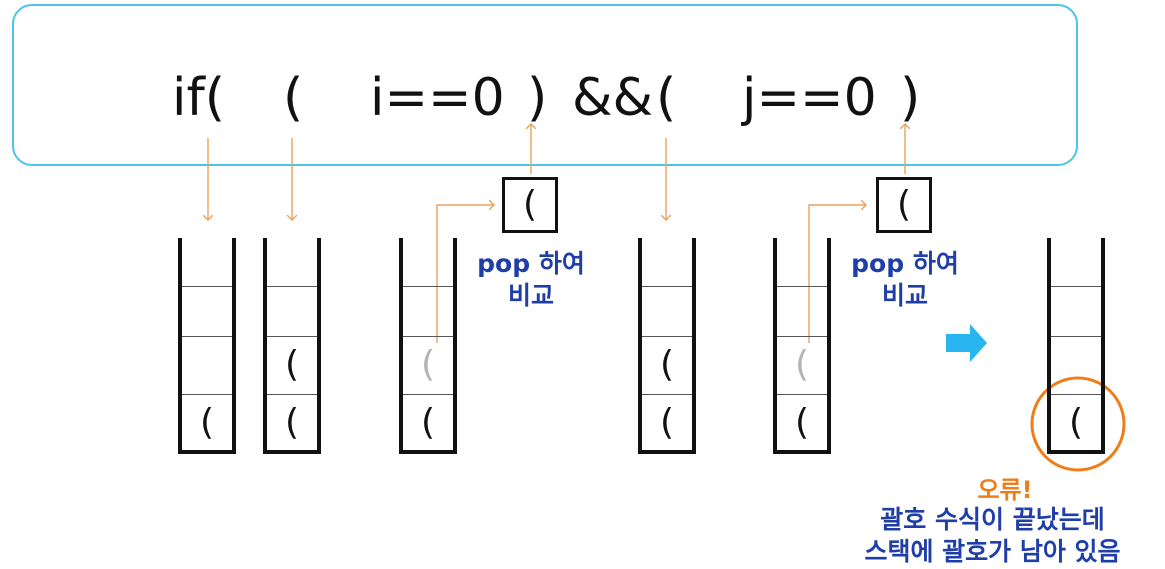 This screenshot has width=1165, height=569. I want to click on stack-2-cell-bottom: (, so click(292, 422).